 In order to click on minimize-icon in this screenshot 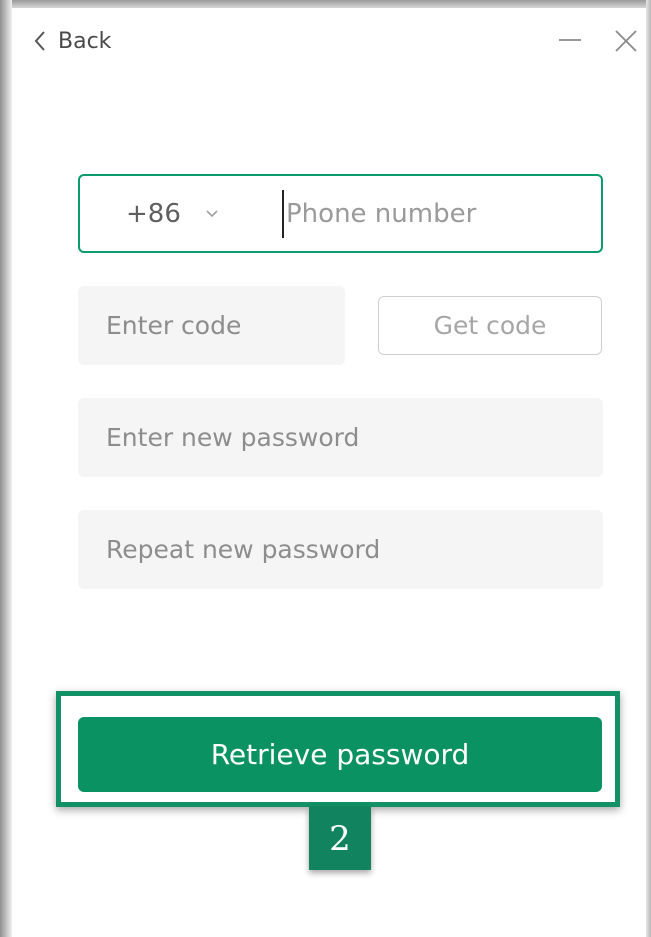, I will do `click(570, 41)`.